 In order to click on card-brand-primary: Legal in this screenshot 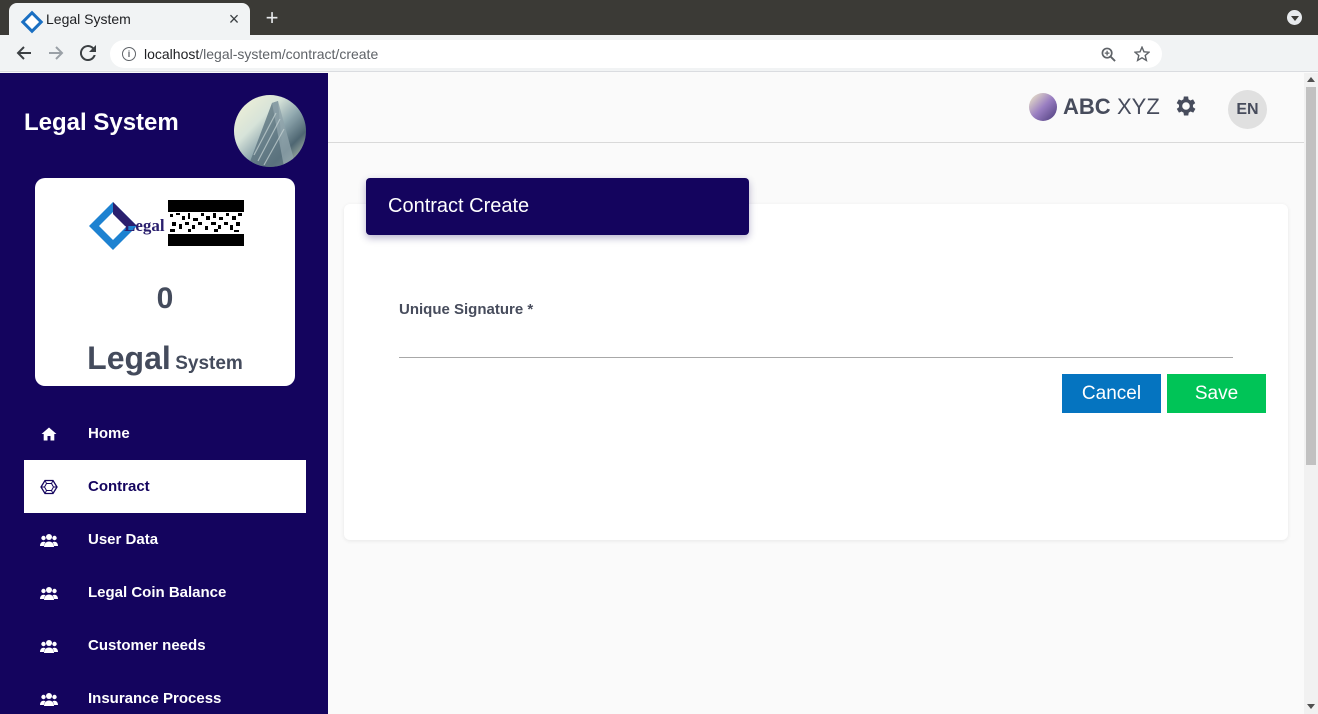, I will do `click(129, 358)`.